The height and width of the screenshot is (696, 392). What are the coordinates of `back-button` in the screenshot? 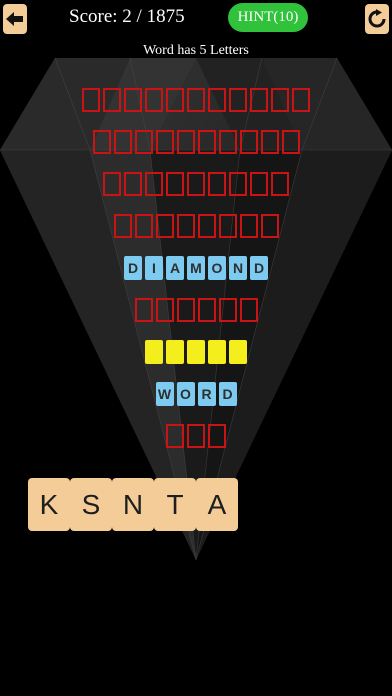 It's located at (15, 19).